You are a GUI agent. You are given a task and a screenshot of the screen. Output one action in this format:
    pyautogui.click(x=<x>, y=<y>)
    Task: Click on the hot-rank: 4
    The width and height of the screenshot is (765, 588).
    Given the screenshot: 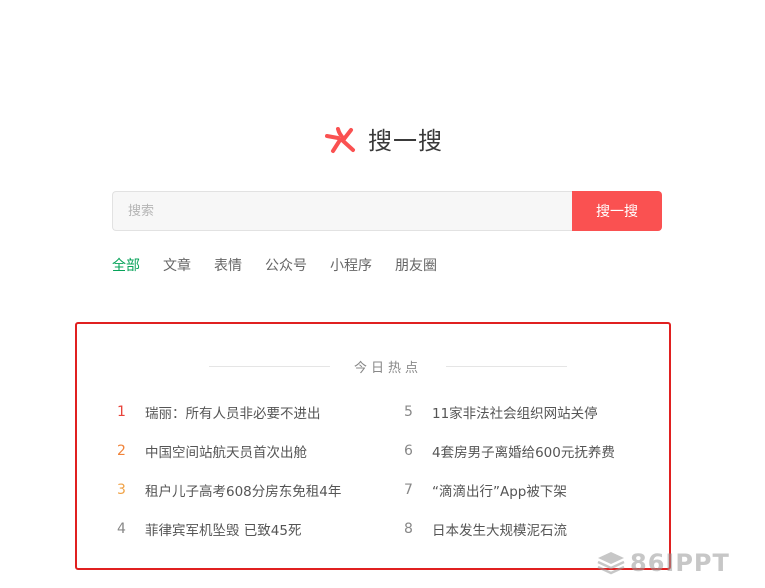 What is the action you would take?
    pyautogui.click(x=121, y=529)
    